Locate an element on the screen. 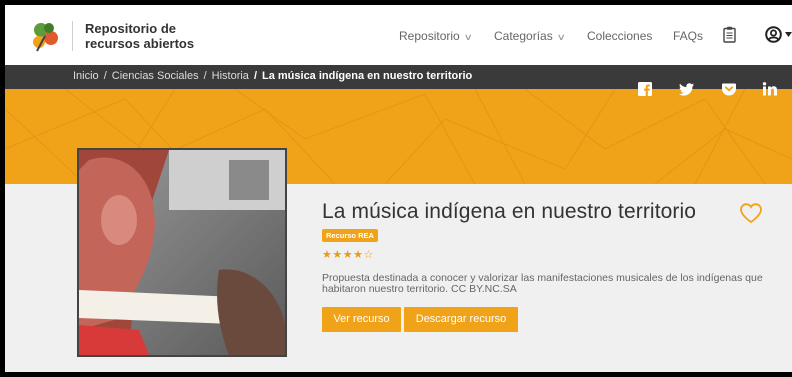  breadcrumb-inicio: Inicio is located at coordinates (86, 76).